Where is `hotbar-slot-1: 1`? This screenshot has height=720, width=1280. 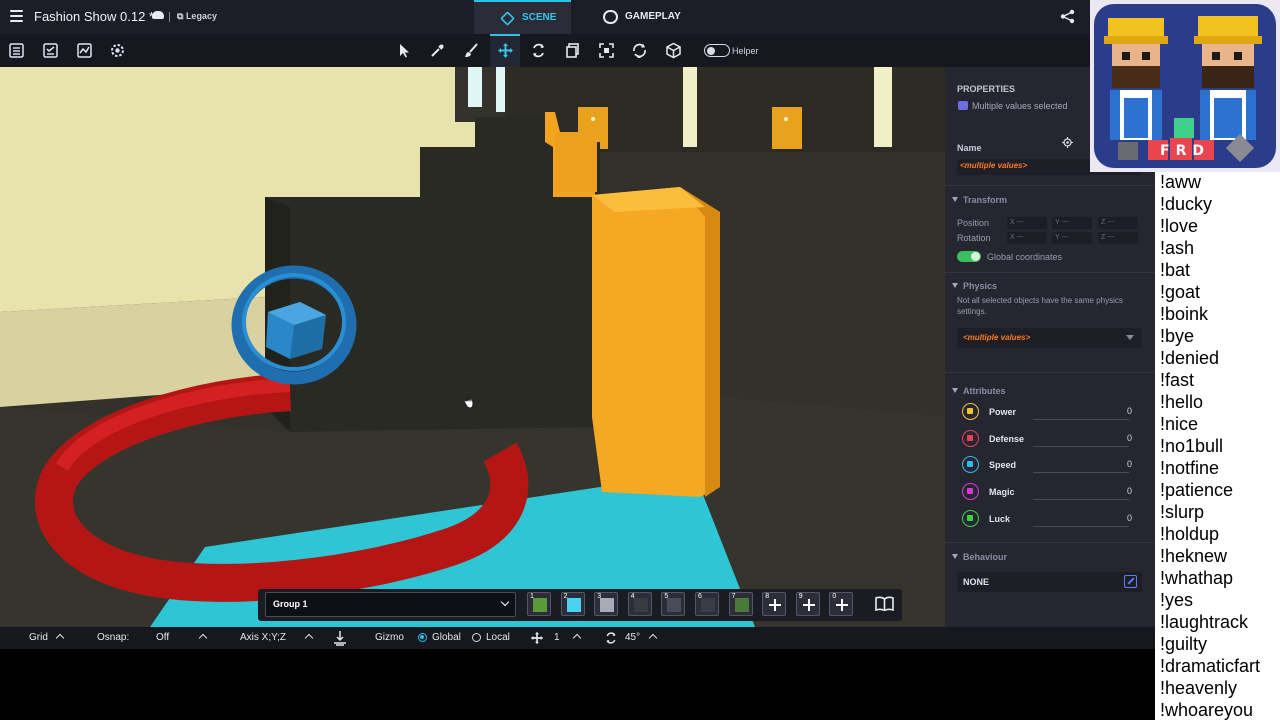 hotbar-slot-1: 1 is located at coordinates (539, 604).